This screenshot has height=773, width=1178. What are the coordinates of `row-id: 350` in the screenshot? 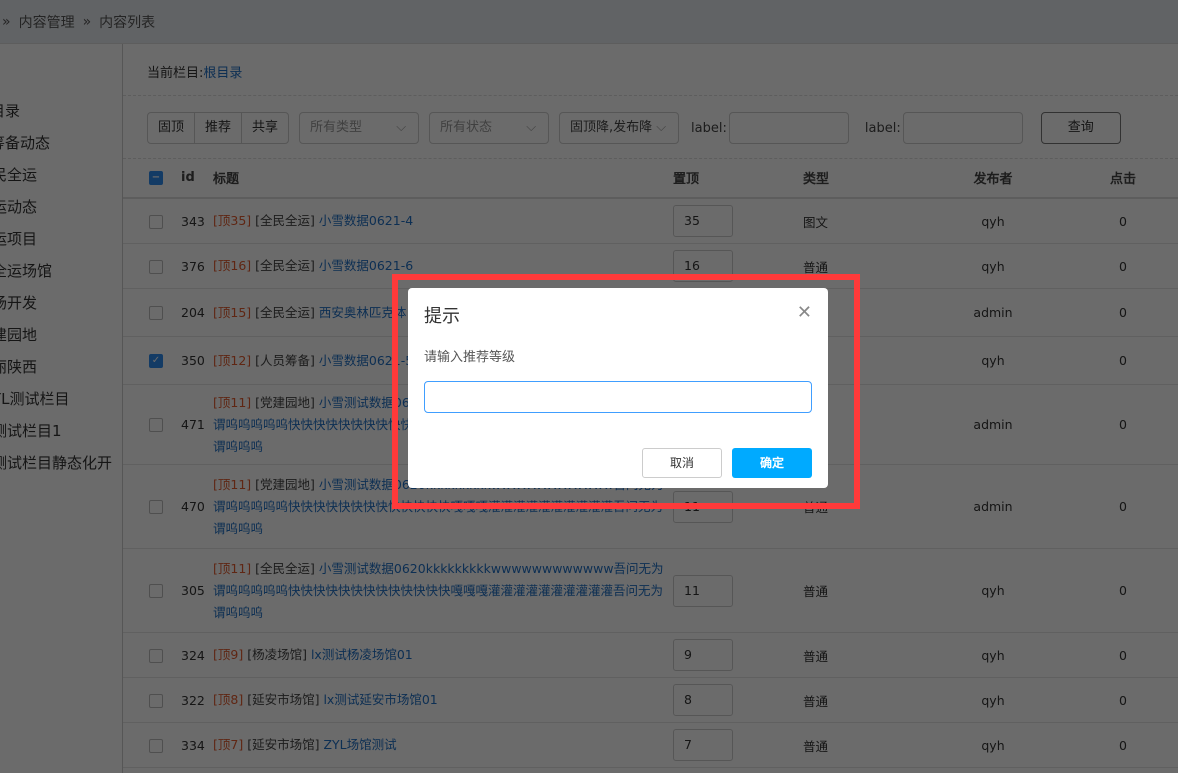 It's located at (197, 360).